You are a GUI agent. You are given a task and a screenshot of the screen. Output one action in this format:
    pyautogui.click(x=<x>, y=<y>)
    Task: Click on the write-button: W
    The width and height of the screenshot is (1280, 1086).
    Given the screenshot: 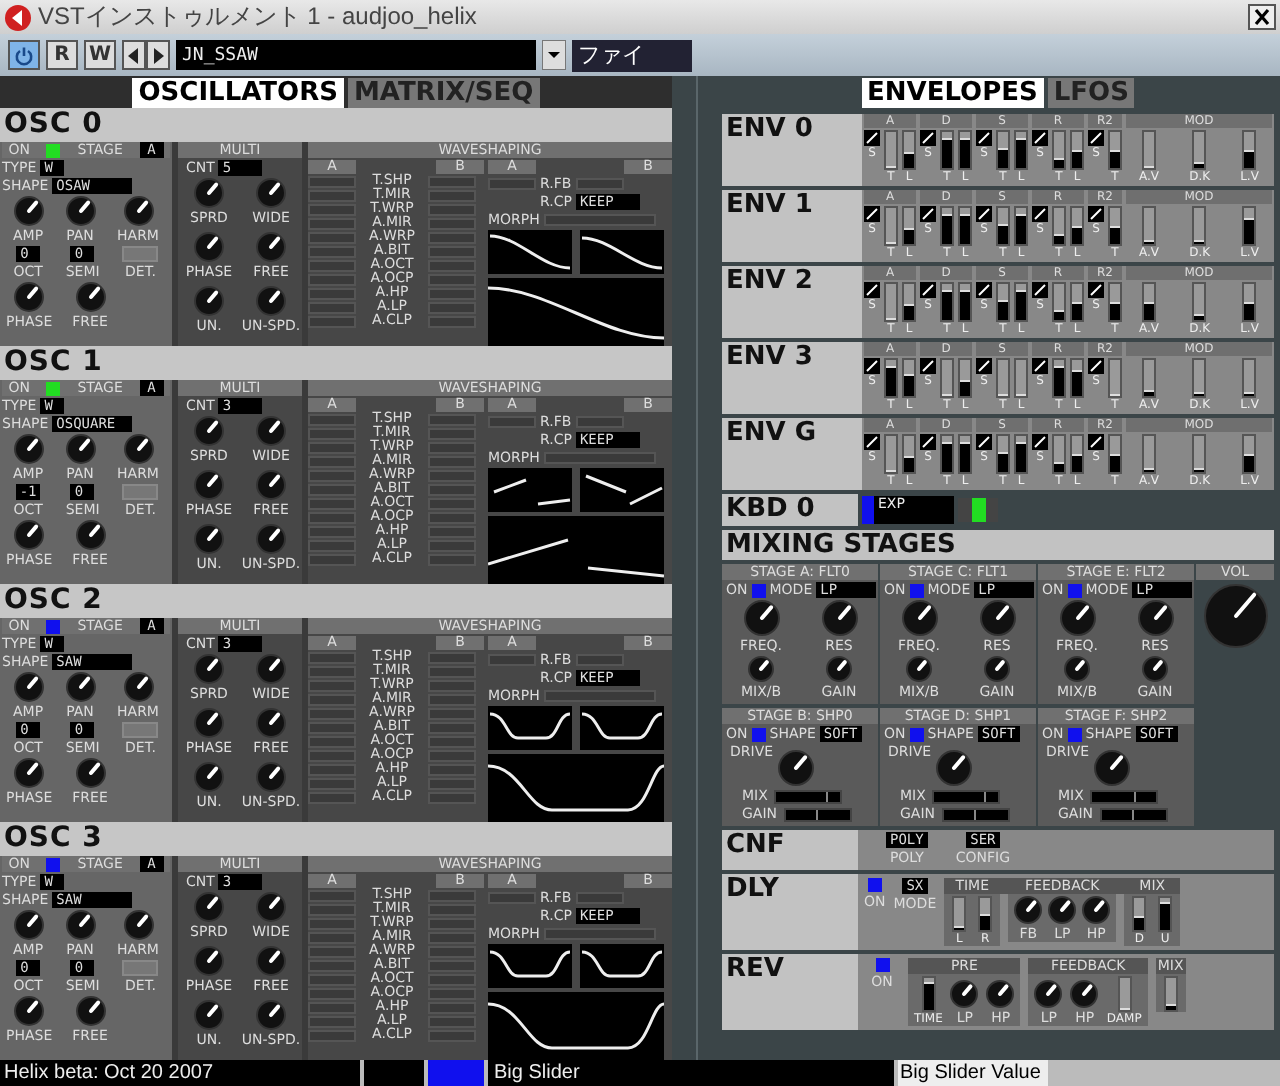 What is the action you would take?
    pyautogui.click(x=100, y=55)
    